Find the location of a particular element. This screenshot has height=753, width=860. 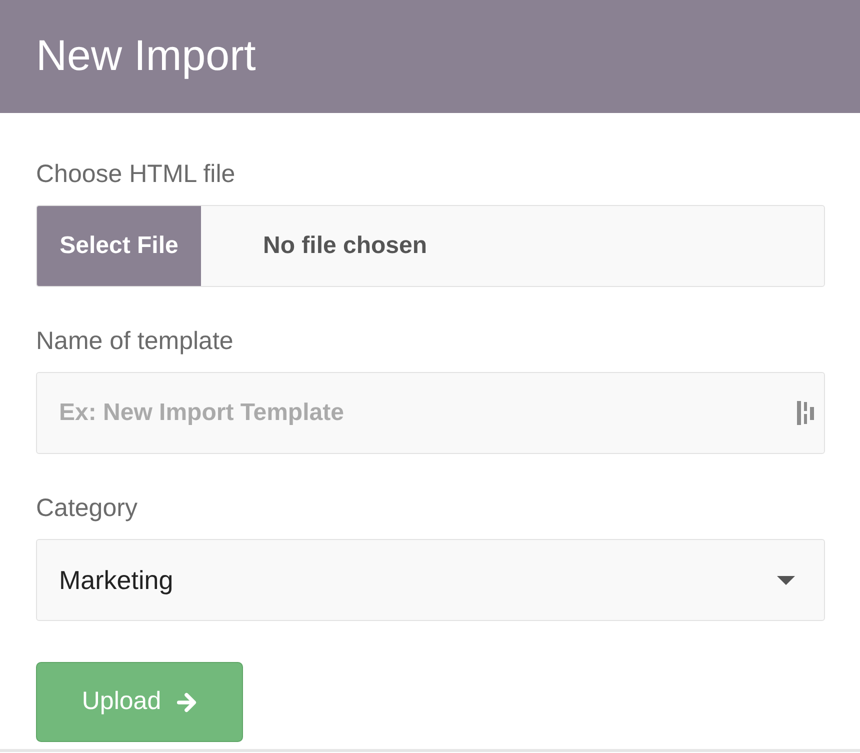

caret-down-icon is located at coordinates (786, 580).